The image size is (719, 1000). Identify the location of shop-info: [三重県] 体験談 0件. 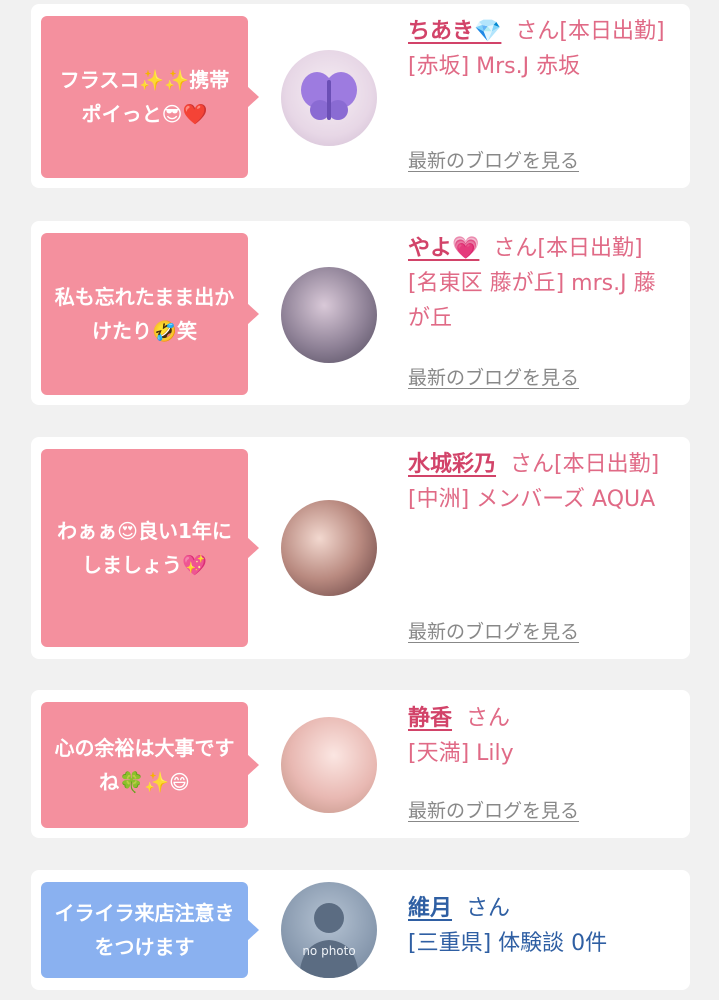
(508, 943).